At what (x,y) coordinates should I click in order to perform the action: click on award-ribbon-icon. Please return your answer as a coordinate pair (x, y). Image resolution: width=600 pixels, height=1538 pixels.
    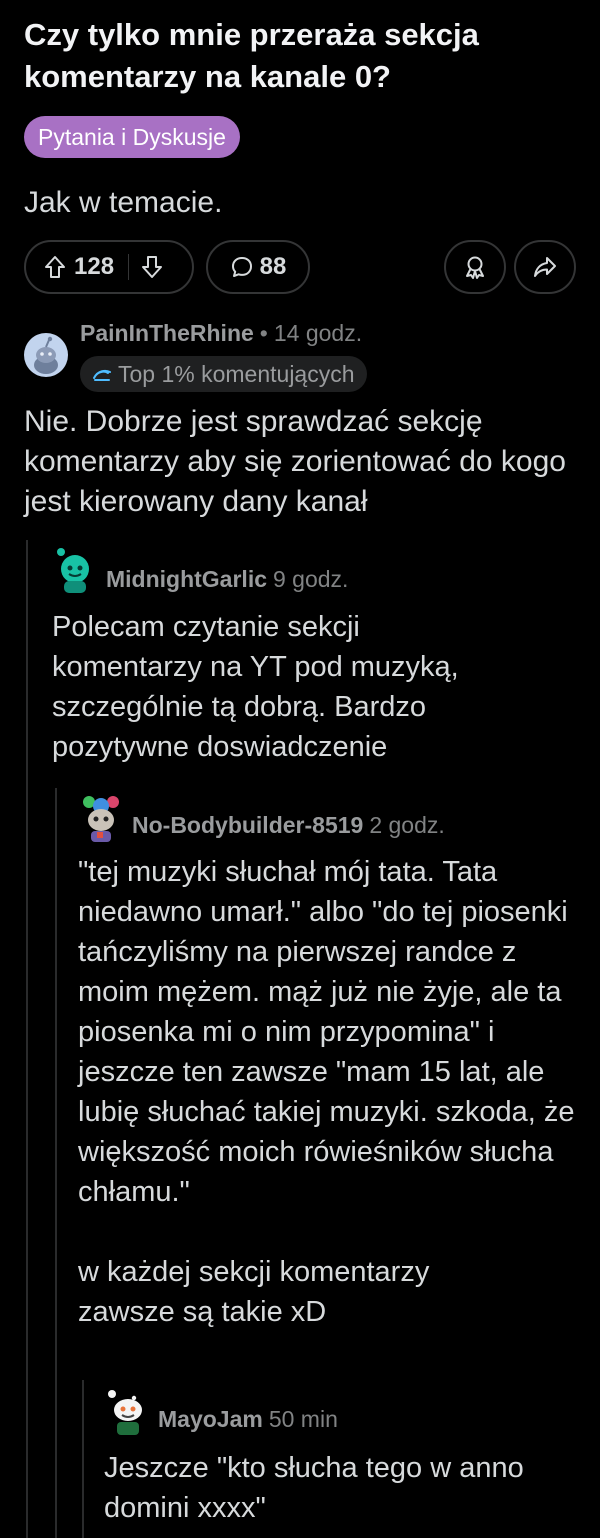
    Looking at the image, I should click on (475, 267).